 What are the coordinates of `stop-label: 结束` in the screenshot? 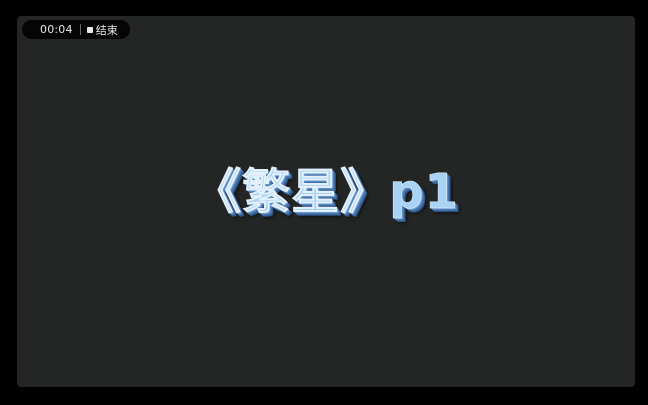 It's located at (106, 30).